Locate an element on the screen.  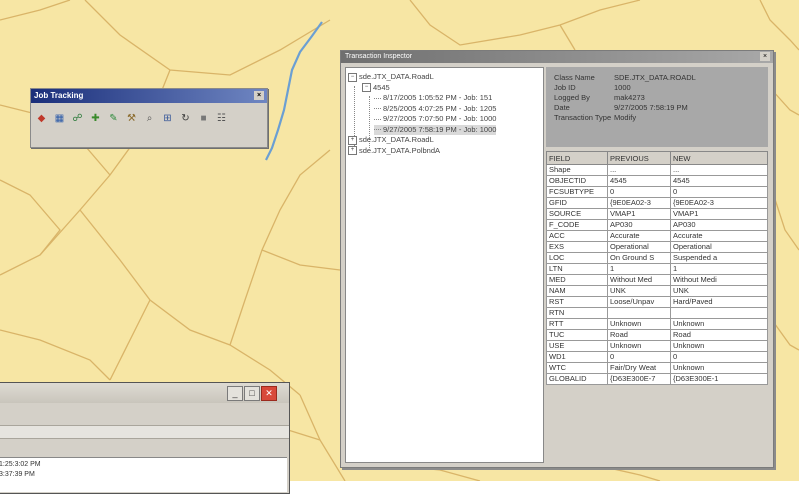
maximize-button: □ is located at coordinates (252, 393).